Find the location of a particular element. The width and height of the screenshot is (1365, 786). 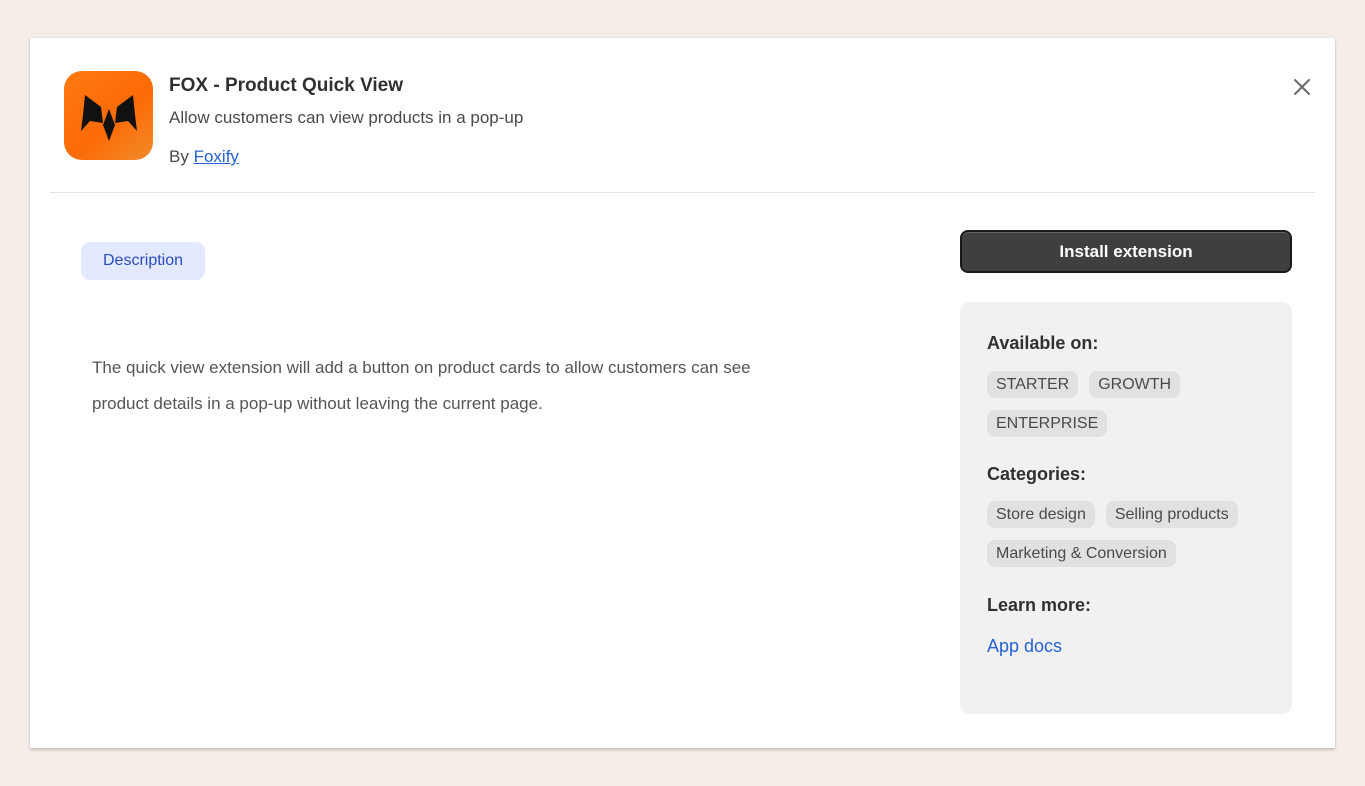

app-docs-link: App docs is located at coordinates (1024, 646).